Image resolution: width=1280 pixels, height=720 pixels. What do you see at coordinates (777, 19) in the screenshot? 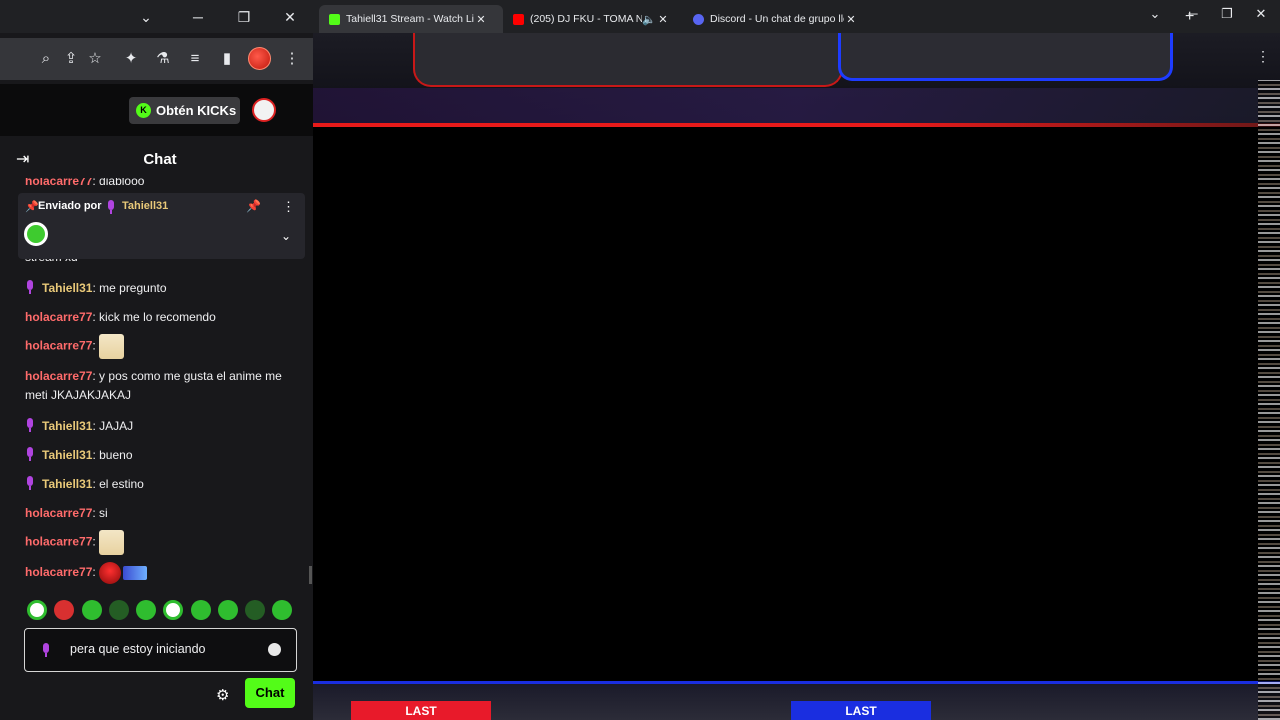
I see `tab-title: Discord - Un chat de grupo lleno` at bounding box center [777, 19].